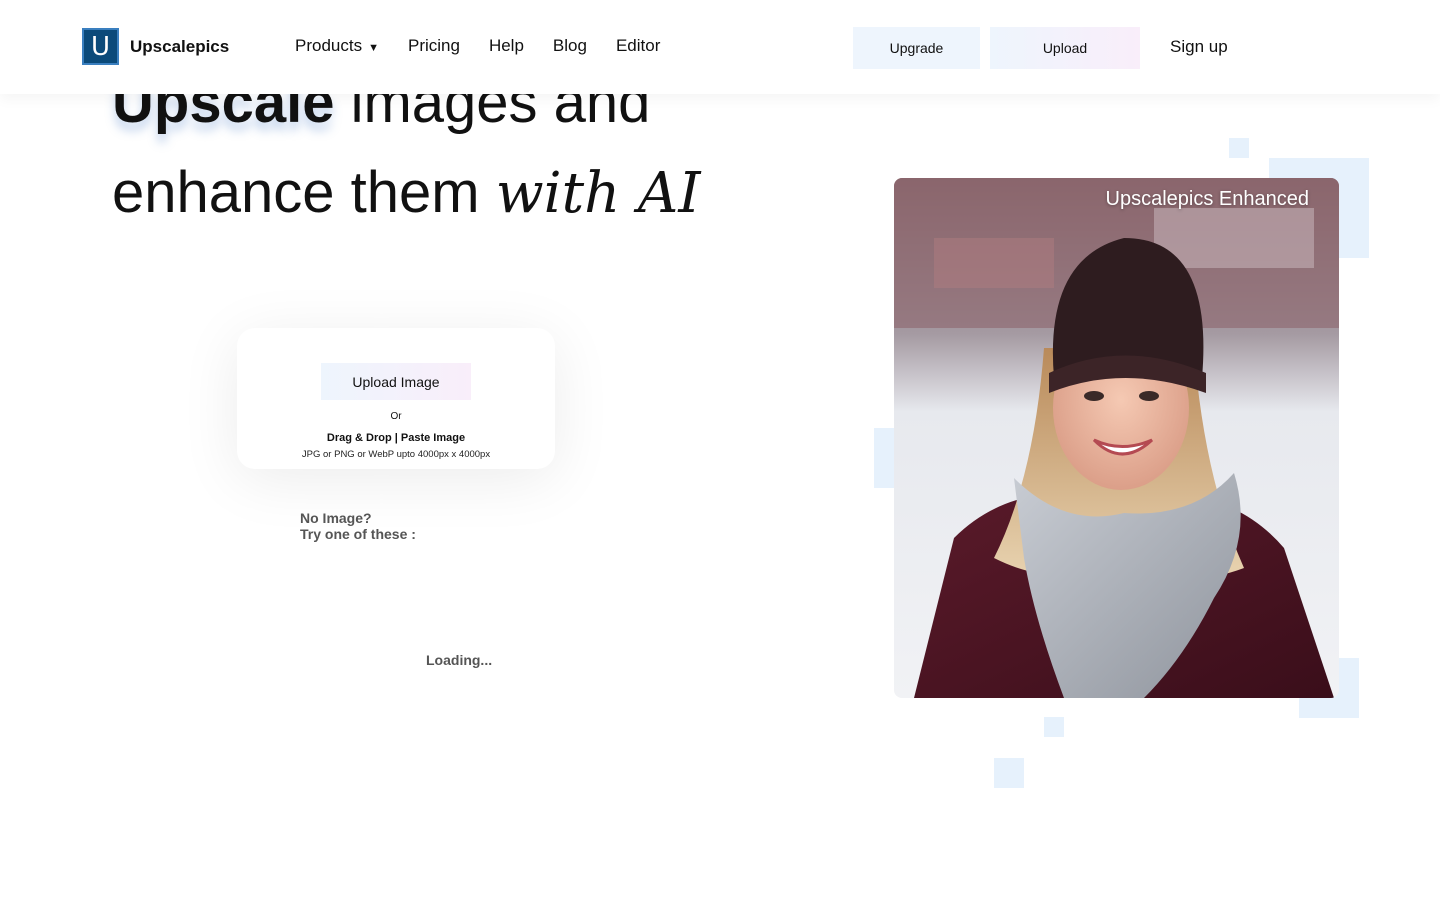 The height and width of the screenshot is (900, 1440). I want to click on nav-products-label: Products, so click(329, 45).